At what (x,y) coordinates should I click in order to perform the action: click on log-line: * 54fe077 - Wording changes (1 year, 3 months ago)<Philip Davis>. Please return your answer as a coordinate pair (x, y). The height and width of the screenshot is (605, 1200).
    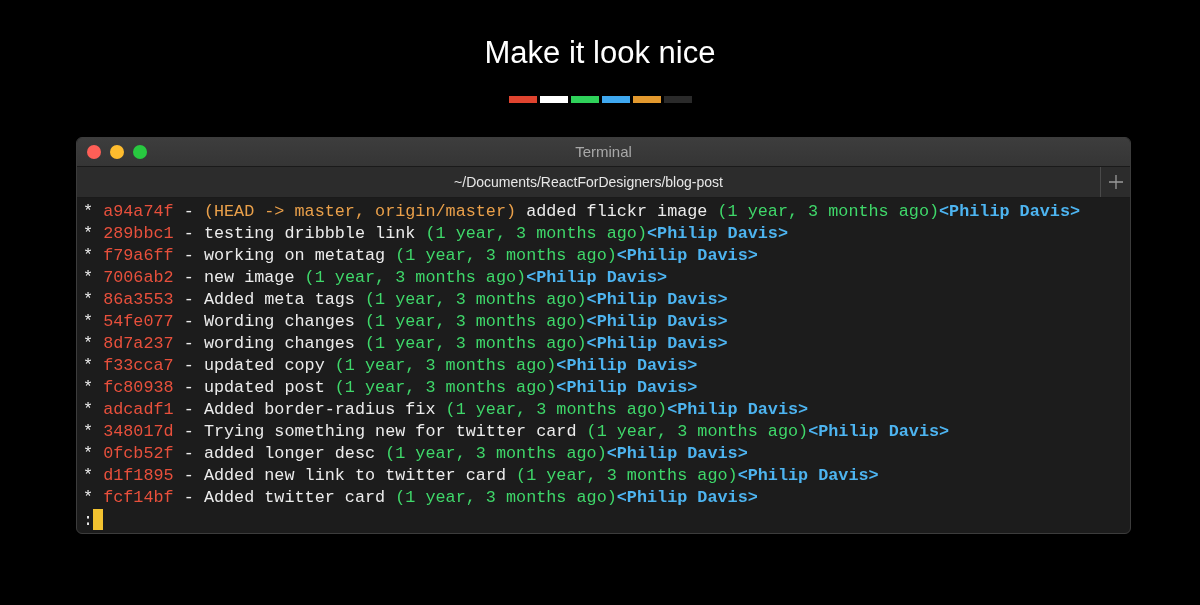
    Looking at the image, I should click on (405, 321).